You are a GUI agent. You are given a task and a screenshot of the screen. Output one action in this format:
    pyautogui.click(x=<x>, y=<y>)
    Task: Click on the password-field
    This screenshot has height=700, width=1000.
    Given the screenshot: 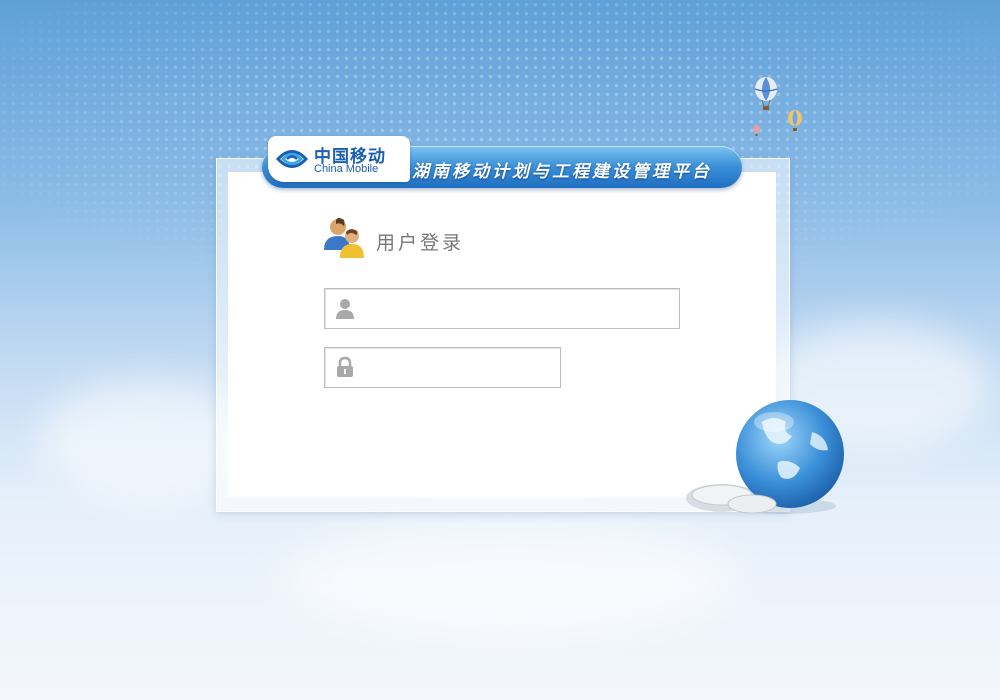 What is the action you would take?
    pyautogui.click(x=442, y=367)
    